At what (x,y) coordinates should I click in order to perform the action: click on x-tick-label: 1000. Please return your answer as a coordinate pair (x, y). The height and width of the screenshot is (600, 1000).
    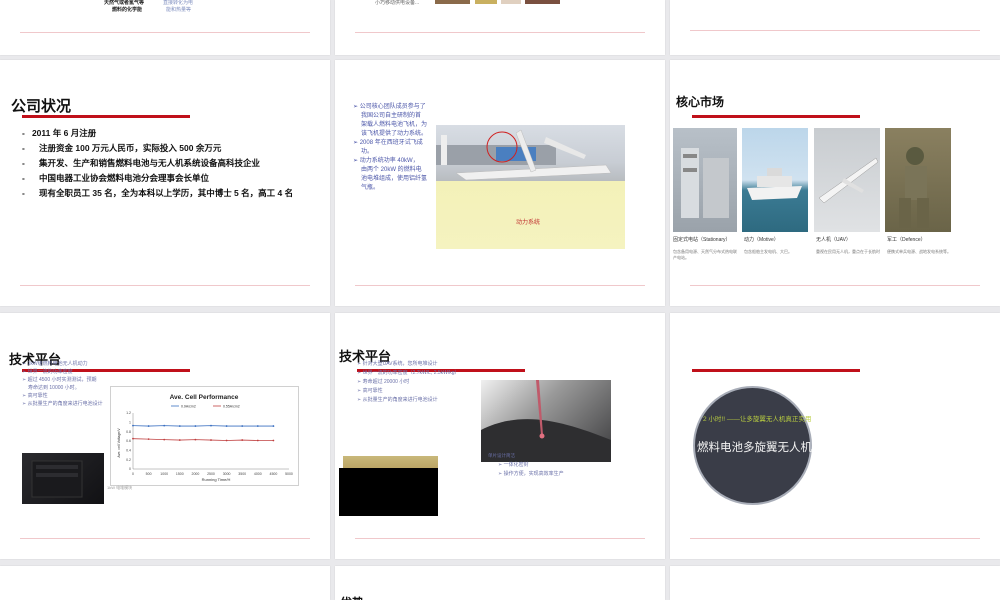
    Looking at the image, I should click on (164, 474).